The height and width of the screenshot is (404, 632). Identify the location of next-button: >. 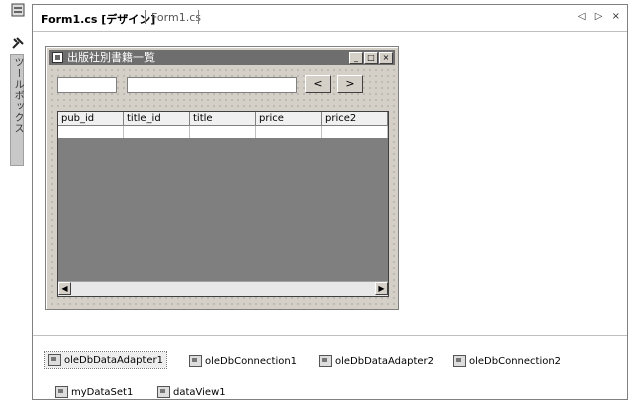
(350, 84).